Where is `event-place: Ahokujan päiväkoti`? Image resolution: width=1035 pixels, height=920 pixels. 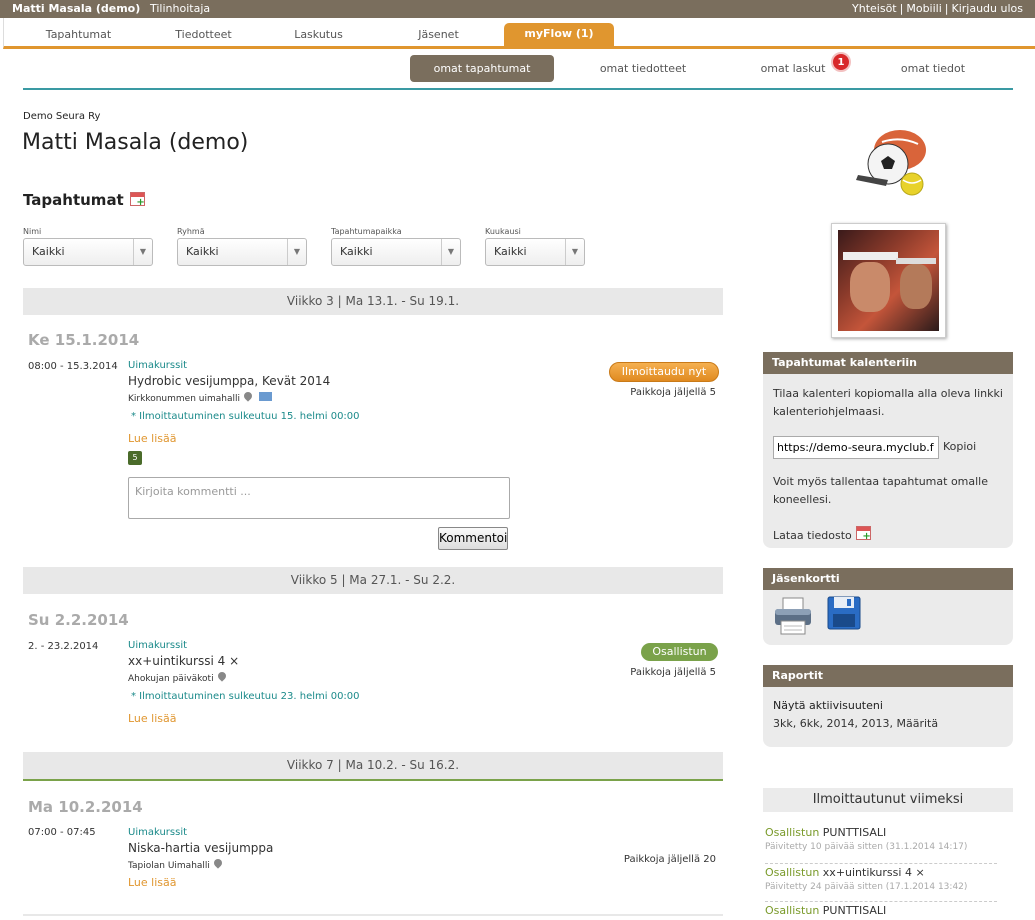
event-place: Ahokujan päiväkoti is located at coordinates (178, 677).